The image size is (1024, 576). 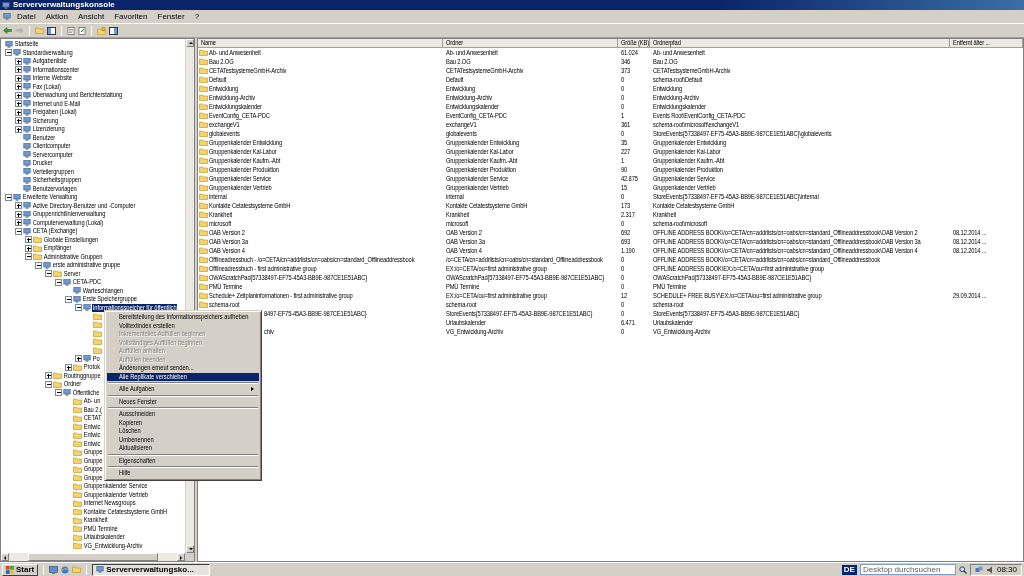 What do you see at coordinates (92, 401) in the screenshot?
I see `tree-item: Ab- un` at bounding box center [92, 401].